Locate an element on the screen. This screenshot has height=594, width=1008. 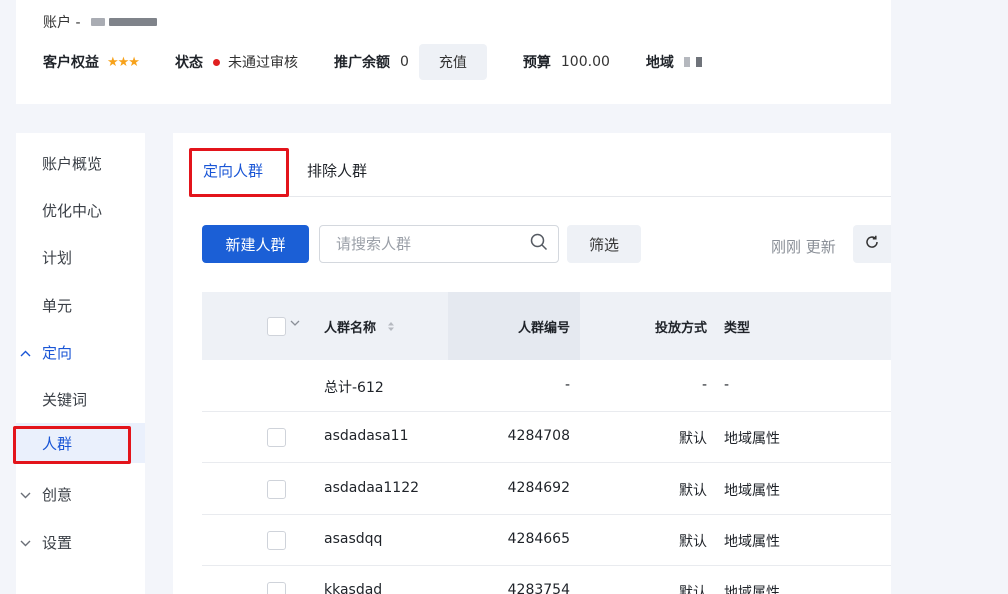
status-value: 未通过审核 is located at coordinates (262, 63).